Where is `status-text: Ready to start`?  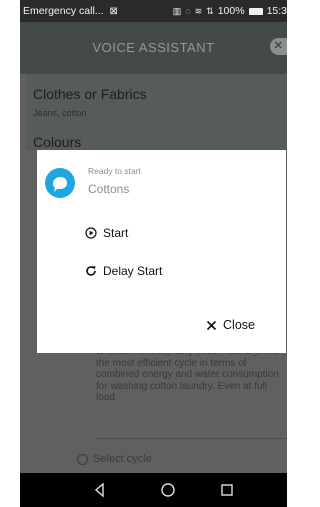 status-text: Ready to start is located at coordinates (114, 171).